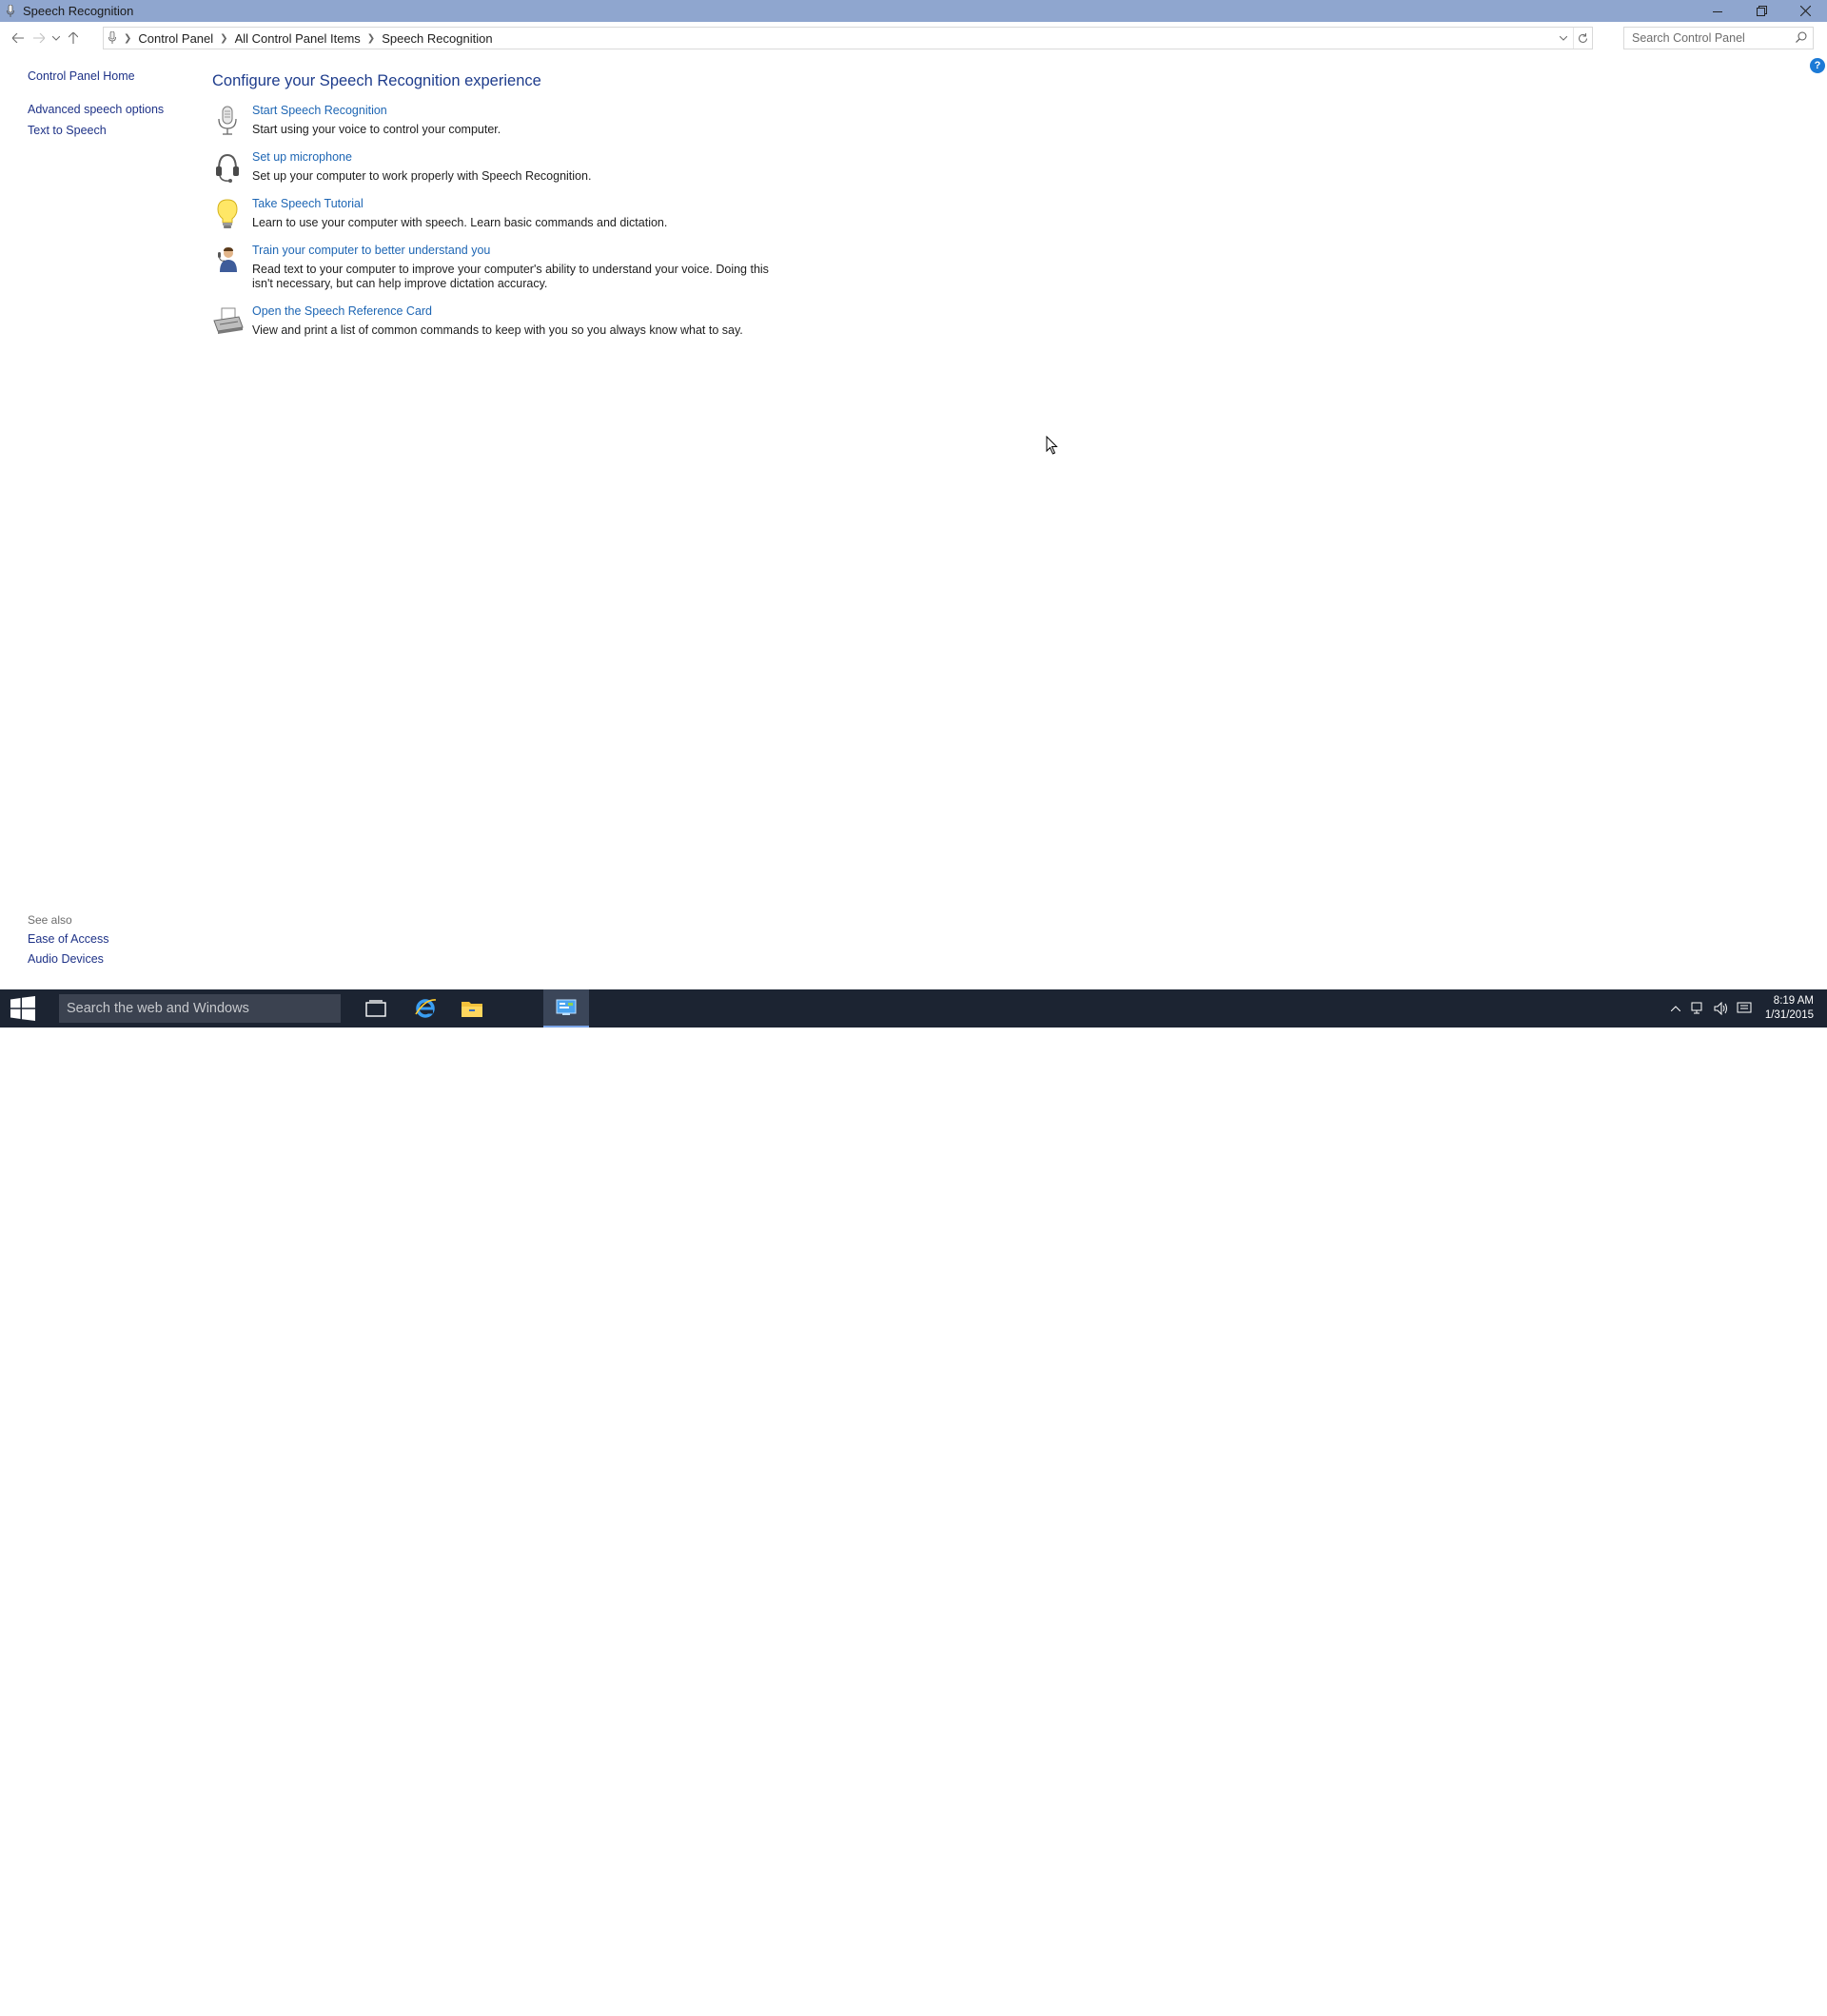 The image size is (1827, 2016). What do you see at coordinates (227, 166) in the screenshot?
I see `headset-icon` at bounding box center [227, 166].